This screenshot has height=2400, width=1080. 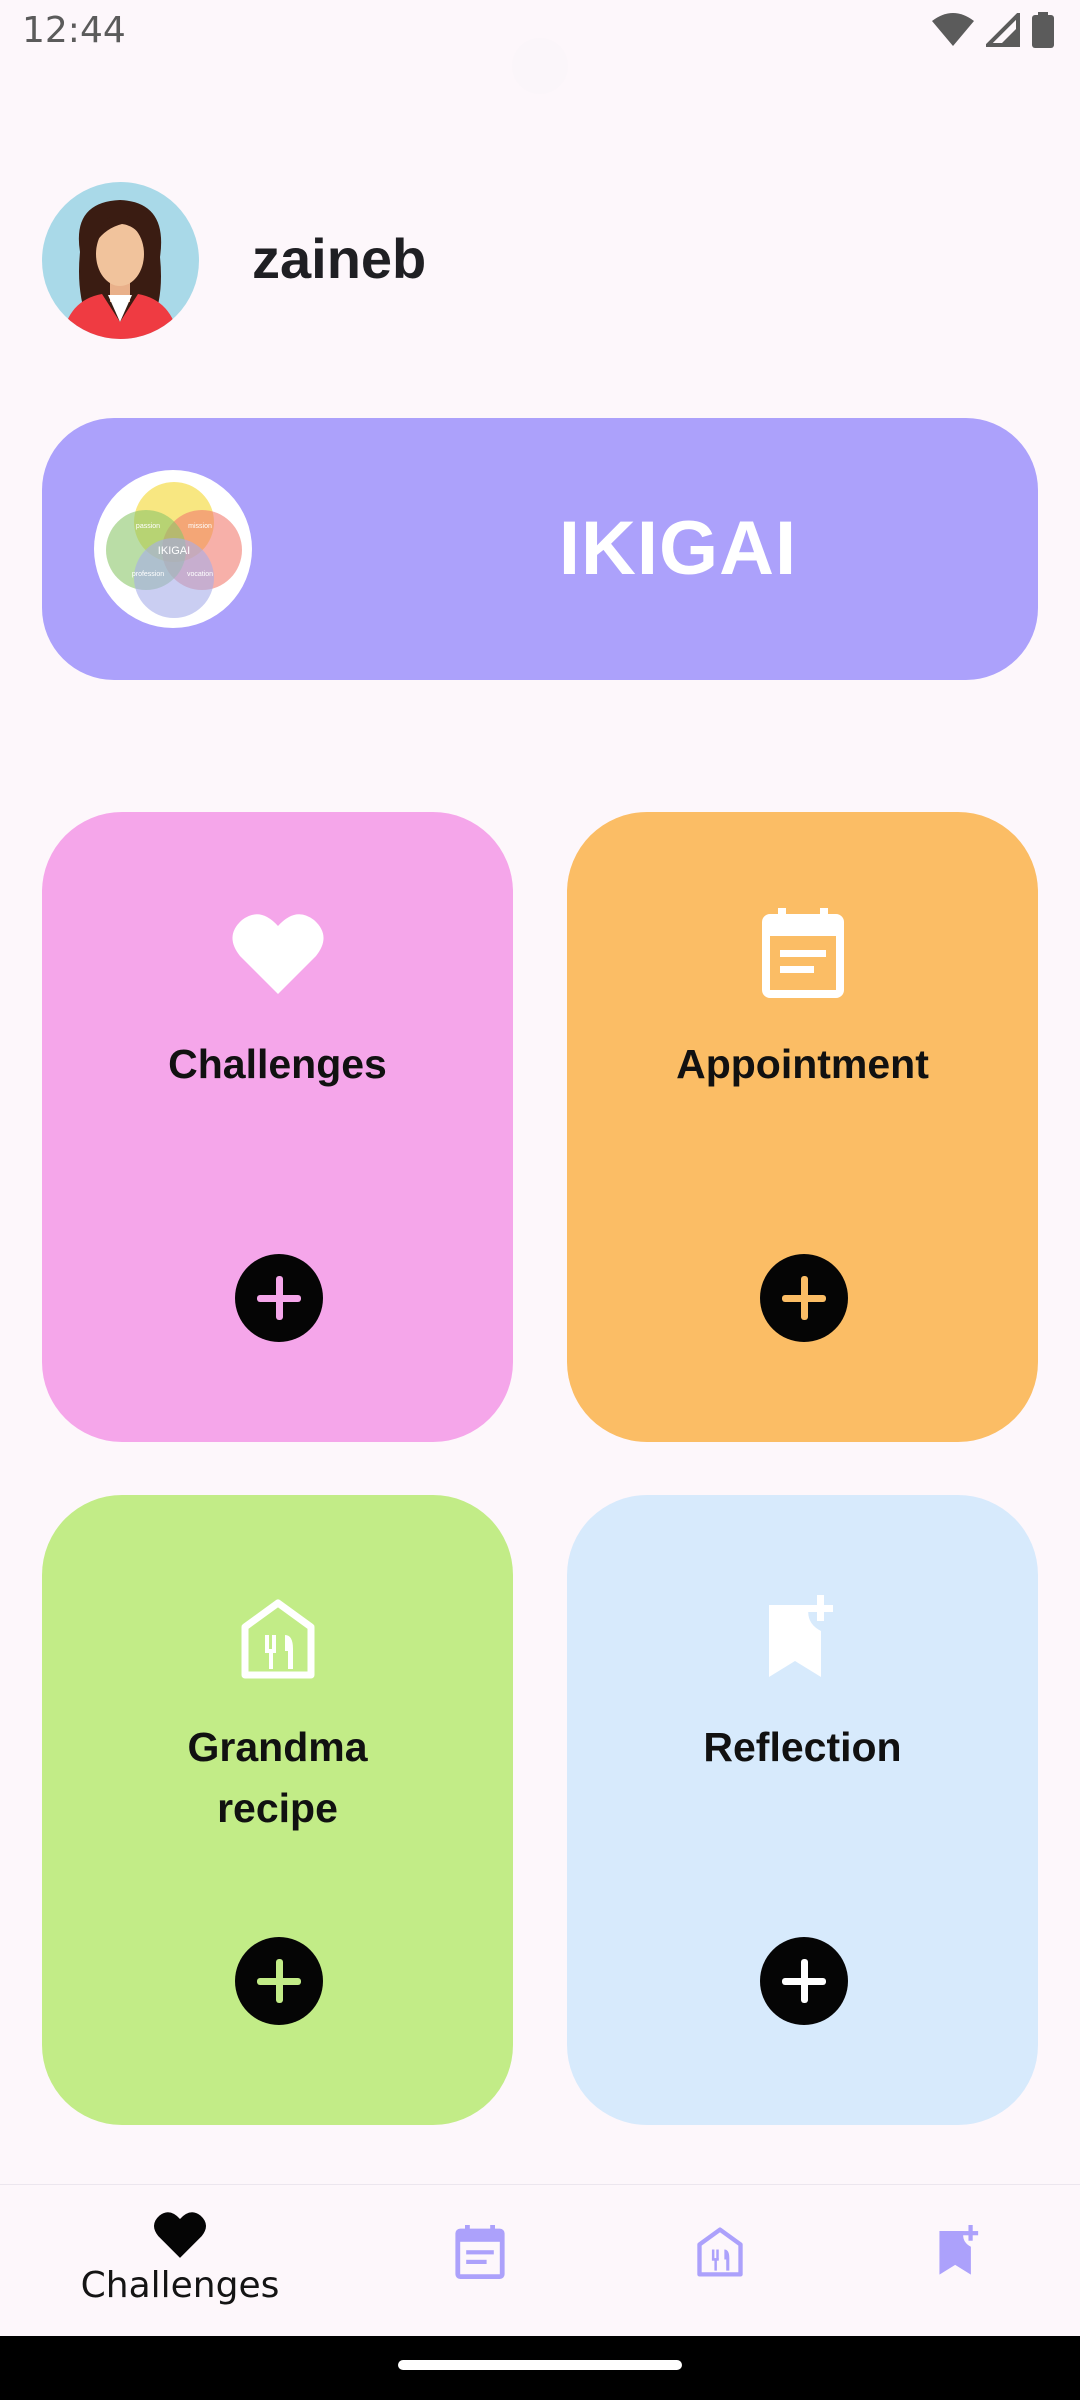 What do you see at coordinates (277, 1064) in the screenshot?
I see `challenges-title: Challenges` at bounding box center [277, 1064].